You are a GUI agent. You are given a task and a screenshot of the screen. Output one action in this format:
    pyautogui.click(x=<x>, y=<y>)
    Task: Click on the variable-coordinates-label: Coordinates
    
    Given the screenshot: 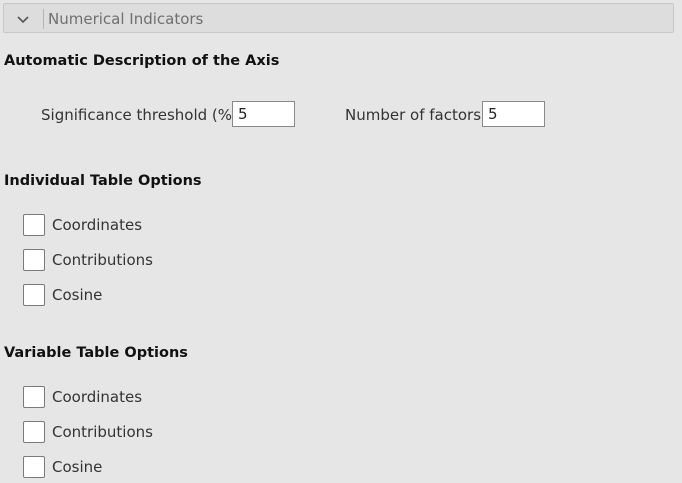 What is the action you would take?
    pyautogui.click(x=97, y=397)
    